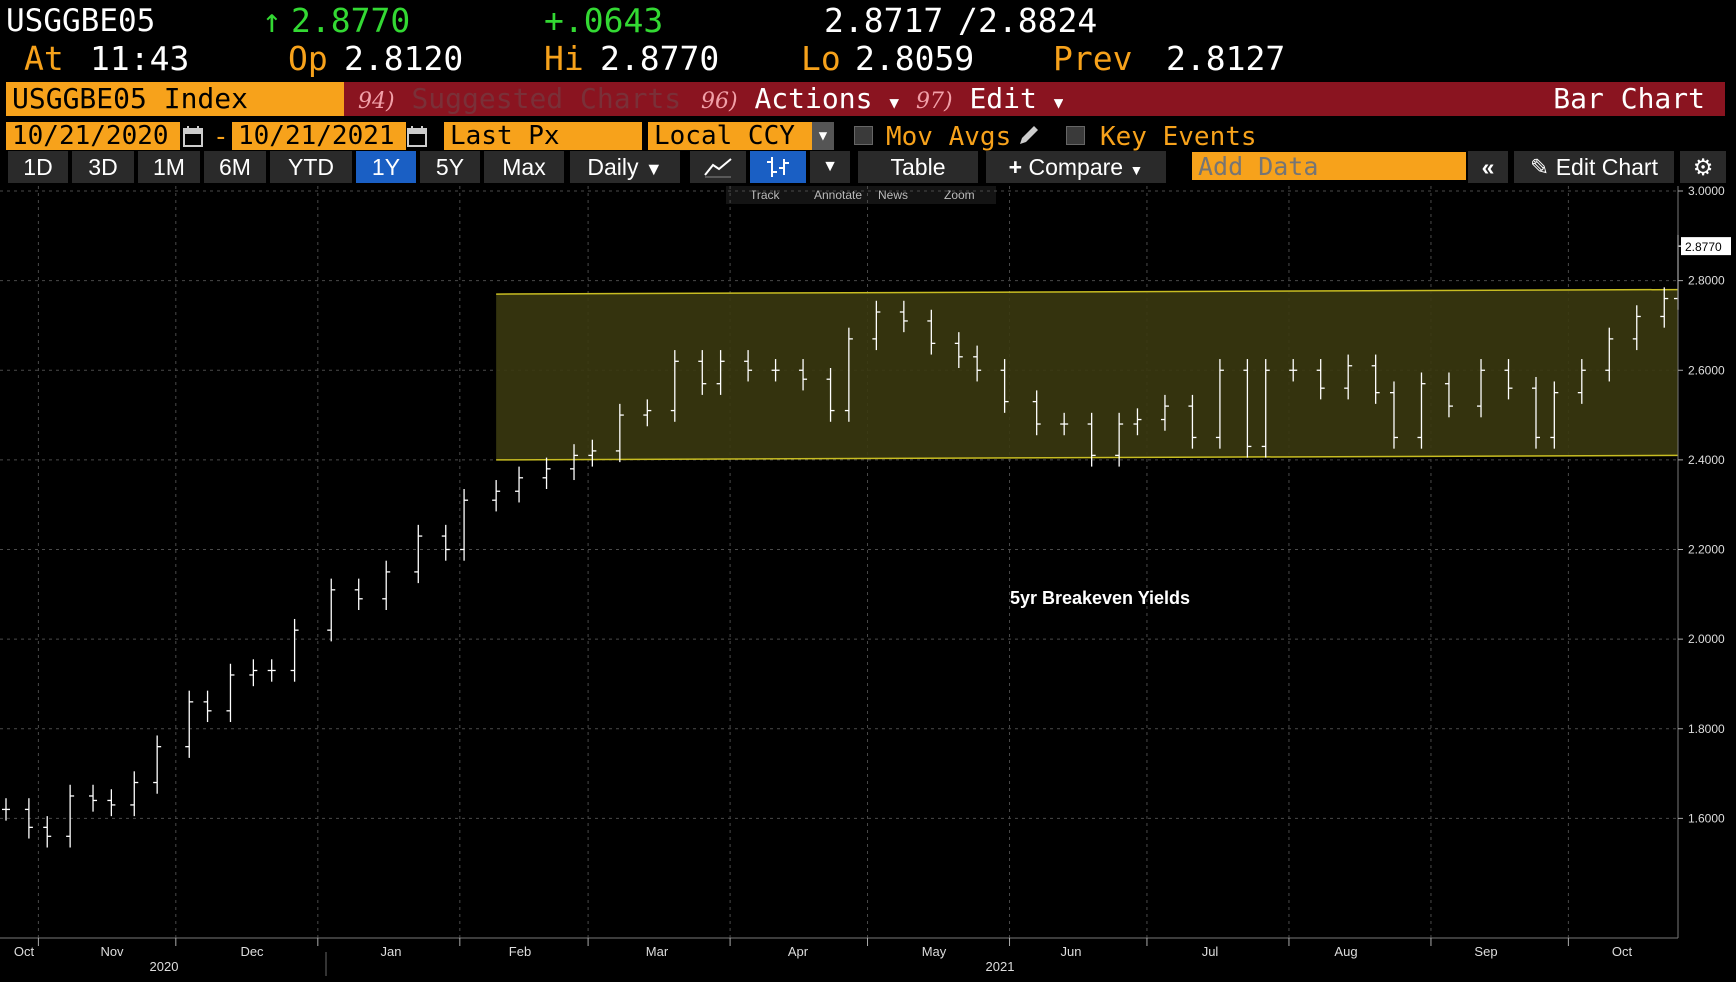 The height and width of the screenshot is (982, 1736). Describe the element at coordinates (1594, 167) in the screenshot. I see `edit-chart-button: ✎ Edit Chart` at that location.